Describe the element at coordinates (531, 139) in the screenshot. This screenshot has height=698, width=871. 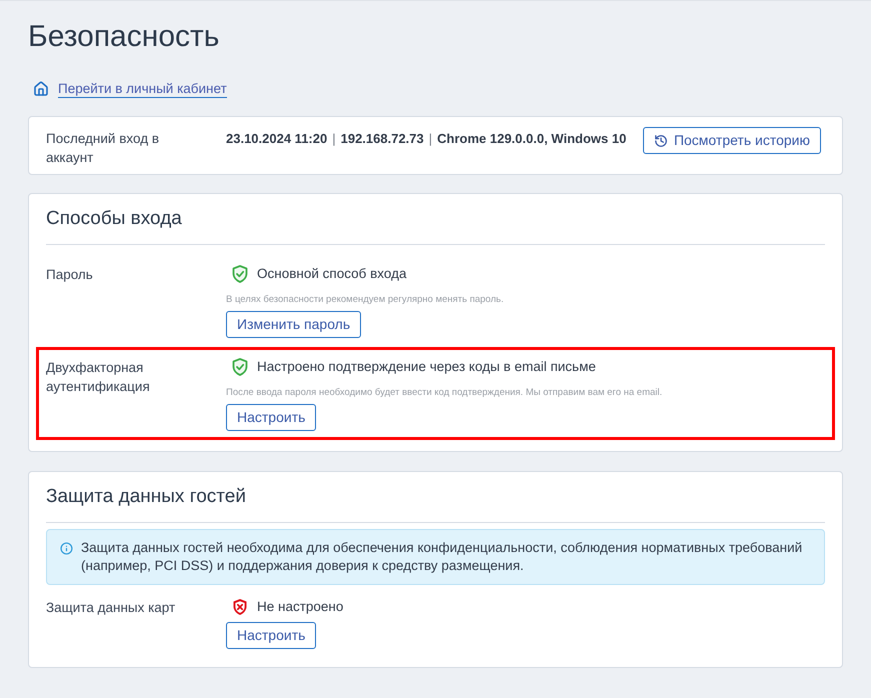
I see `login-detail: Chrome 129.0.0.0, Windows 10` at that location.